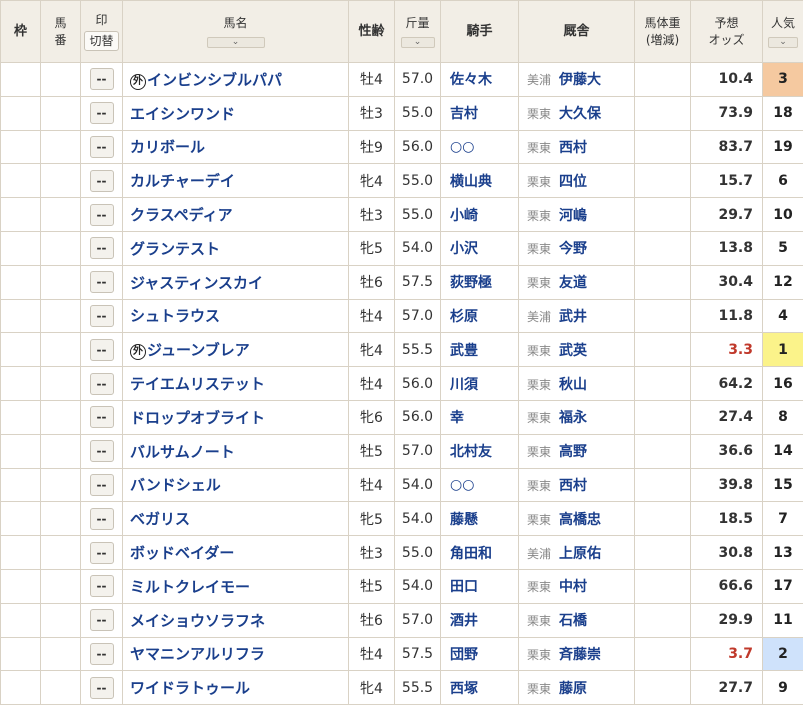 Image resolution: width=803 pixels, height=708 pixels. I want to click on col-header-weight: 斤量 ⌄, so click(417, 31).